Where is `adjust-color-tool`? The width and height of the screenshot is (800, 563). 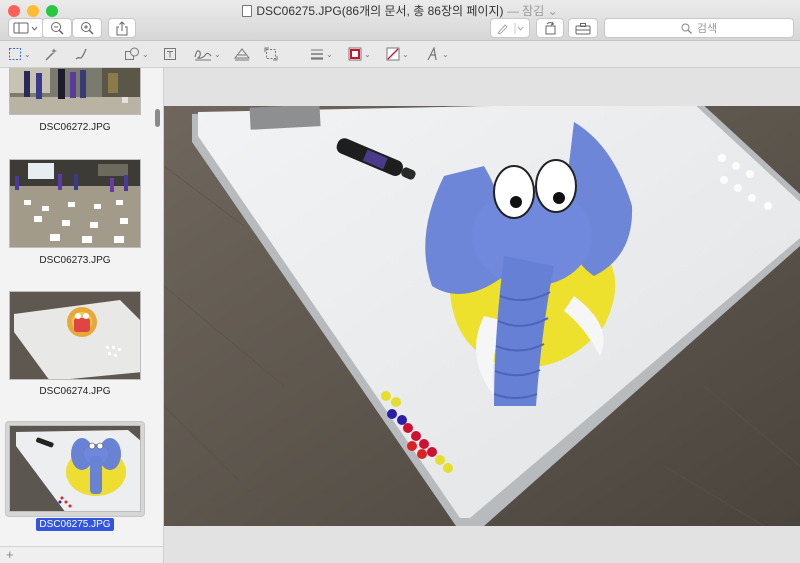 adjust-color-tool is located at coordinates (242, 54).